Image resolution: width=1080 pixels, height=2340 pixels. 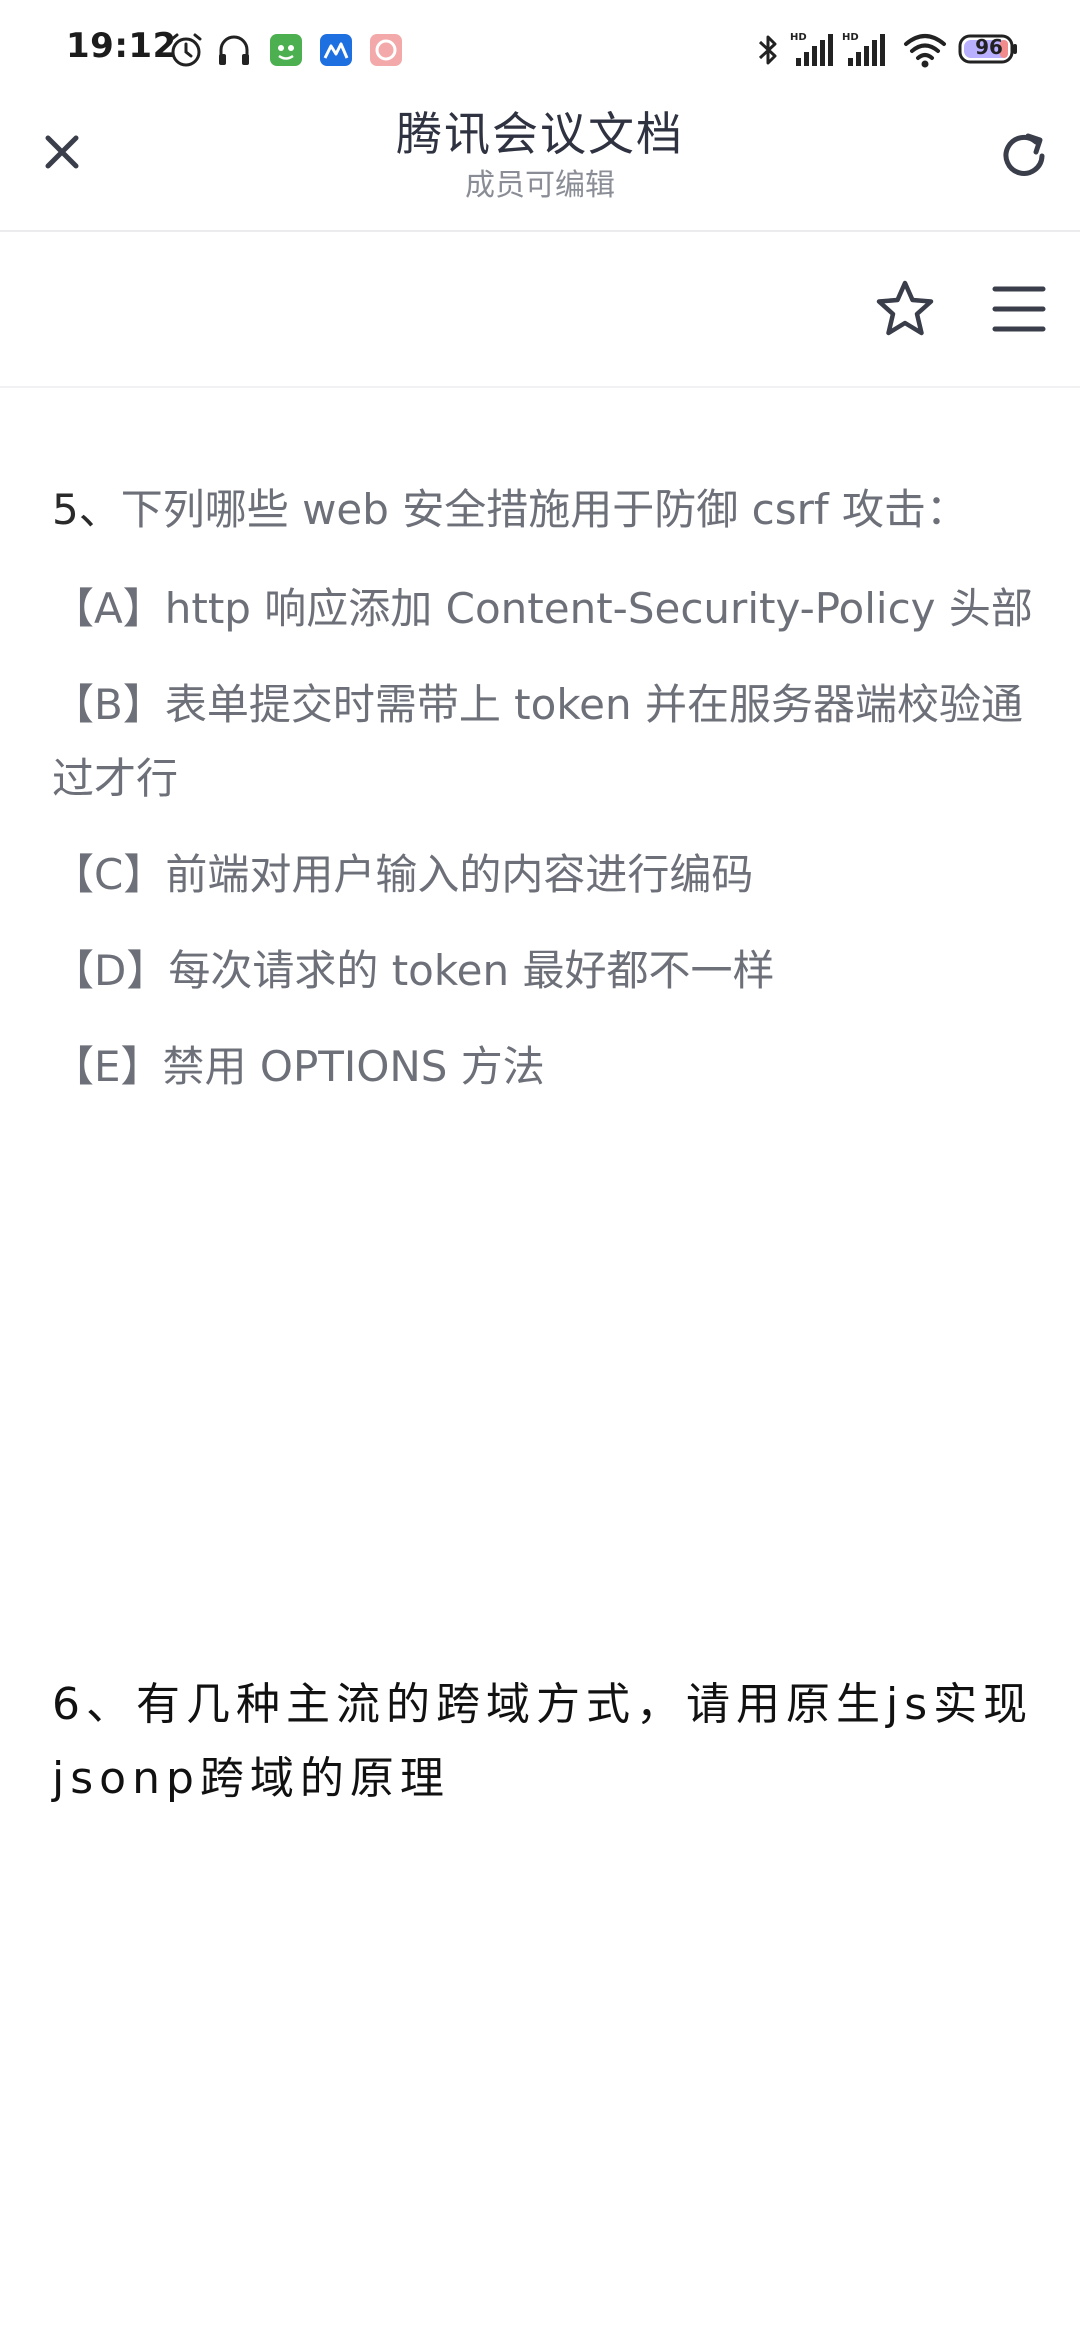 I want to click on doc-toolbar, so click(x=540, y=310).